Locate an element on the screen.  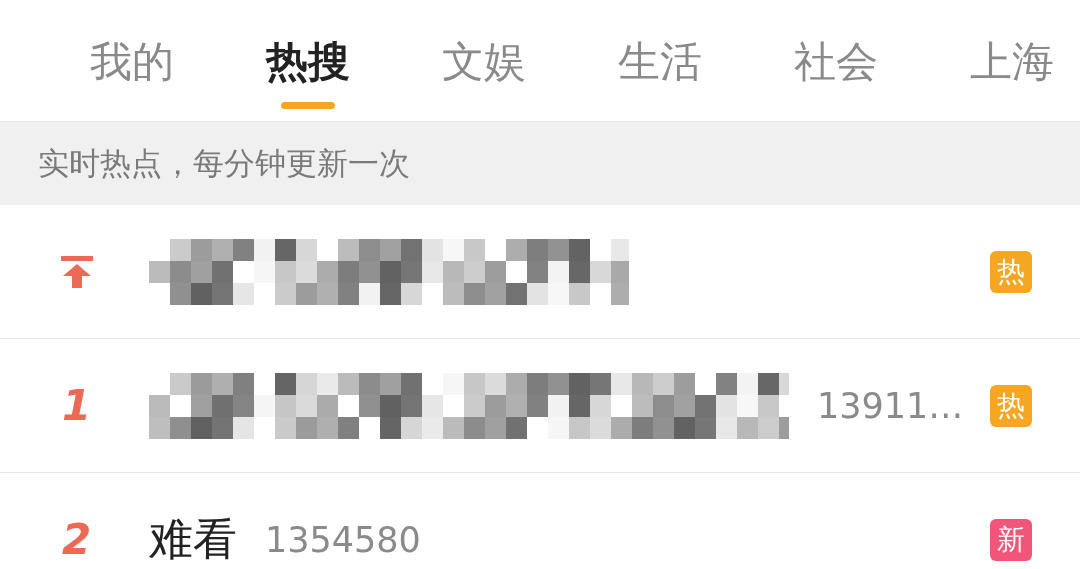
topic-badge: 新 is located at coordinates (1011, 539).